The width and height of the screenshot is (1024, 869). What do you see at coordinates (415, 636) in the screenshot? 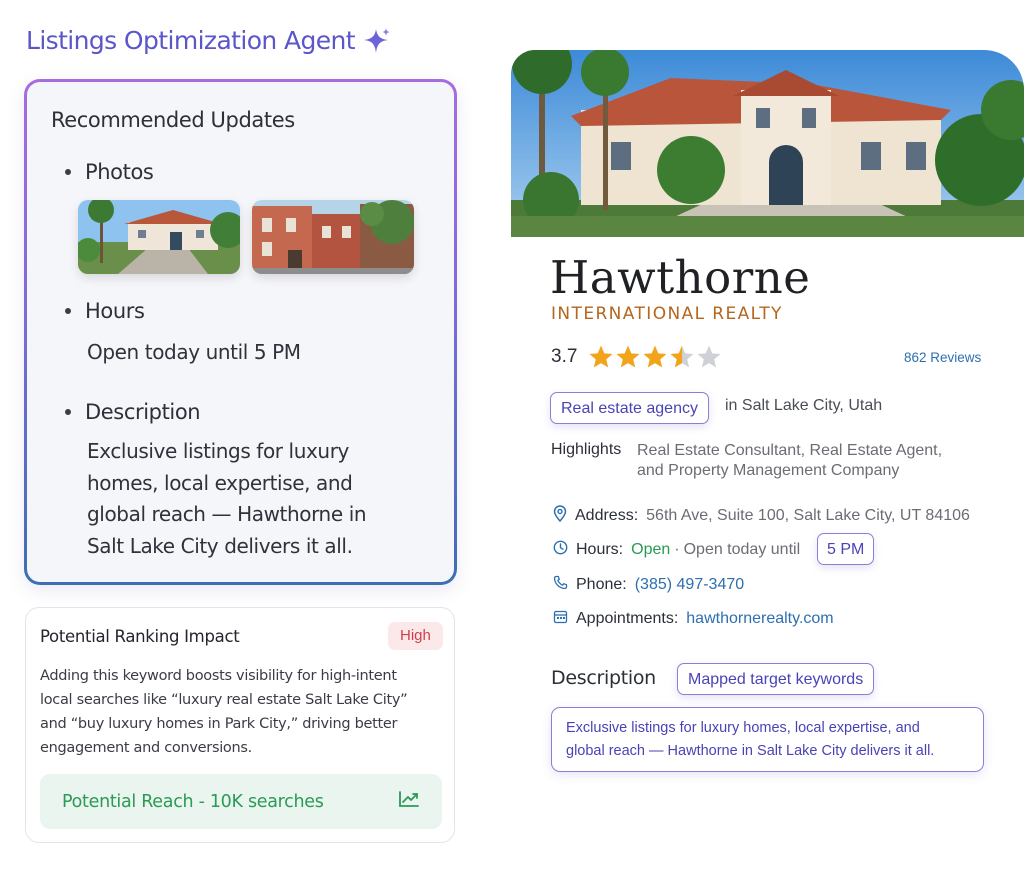
I see `impact-level-badge: High` at bounding box center [415, 636].